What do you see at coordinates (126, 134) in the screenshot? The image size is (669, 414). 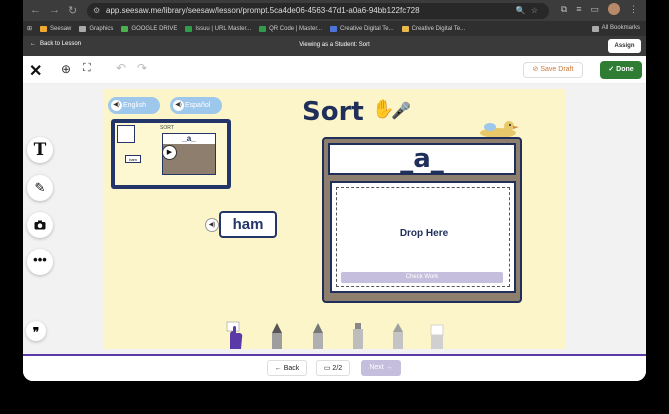 I see `mini-box` at bounding box center [126, 134].